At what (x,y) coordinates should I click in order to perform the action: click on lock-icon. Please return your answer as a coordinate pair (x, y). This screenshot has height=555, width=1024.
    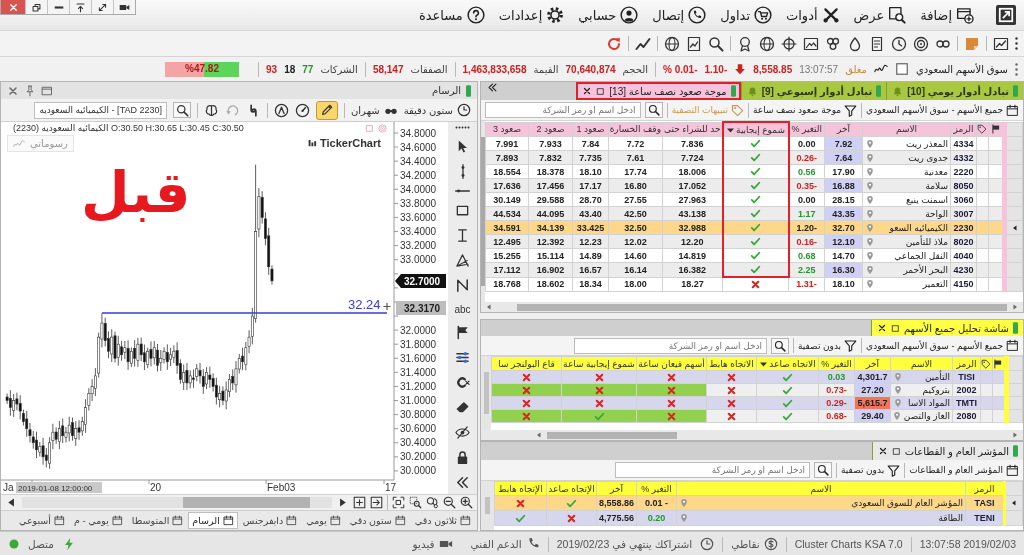
    Looking at the image, I should click on (462, 457).